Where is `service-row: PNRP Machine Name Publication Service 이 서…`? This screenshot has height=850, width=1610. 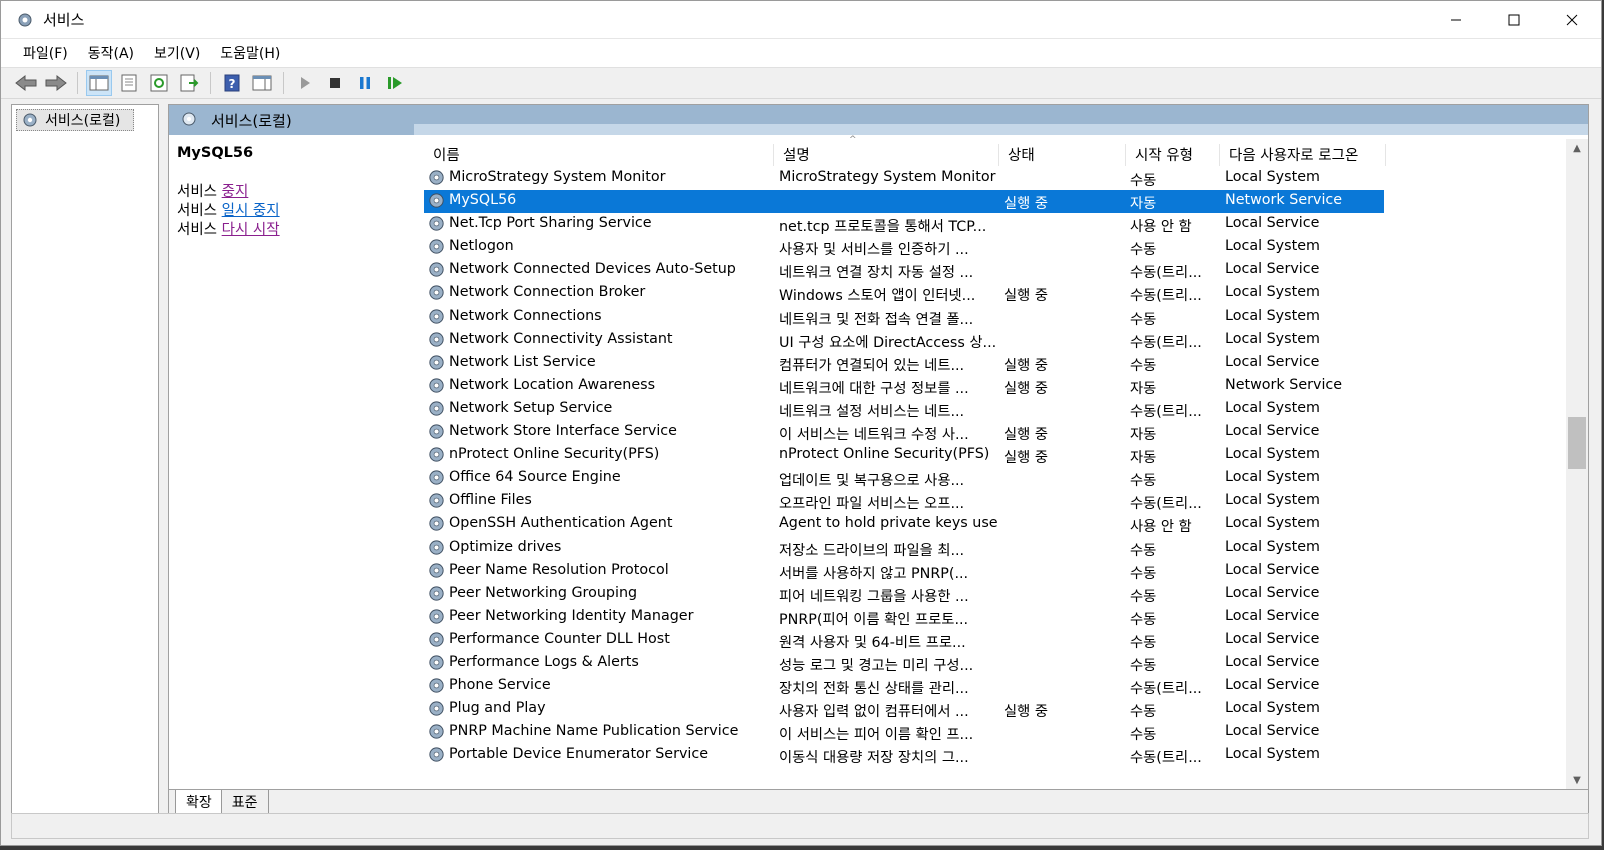
service-row: PNRP Machine Name Publication Service 이 서… is located at coordinates (1006, 732).